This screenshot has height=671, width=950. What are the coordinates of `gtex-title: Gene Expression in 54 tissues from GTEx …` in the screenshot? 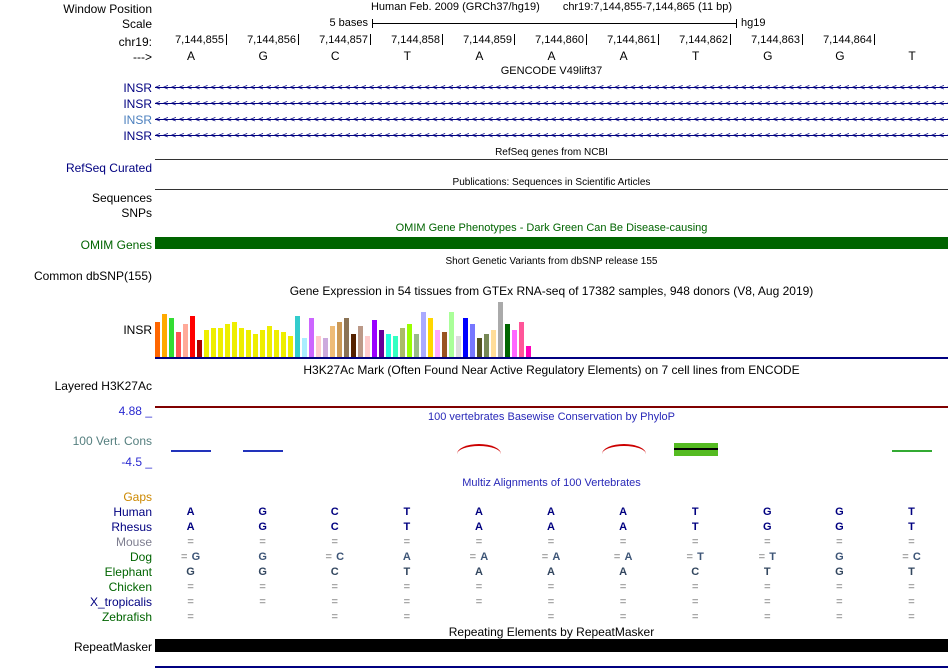 It's located at (551, 291).